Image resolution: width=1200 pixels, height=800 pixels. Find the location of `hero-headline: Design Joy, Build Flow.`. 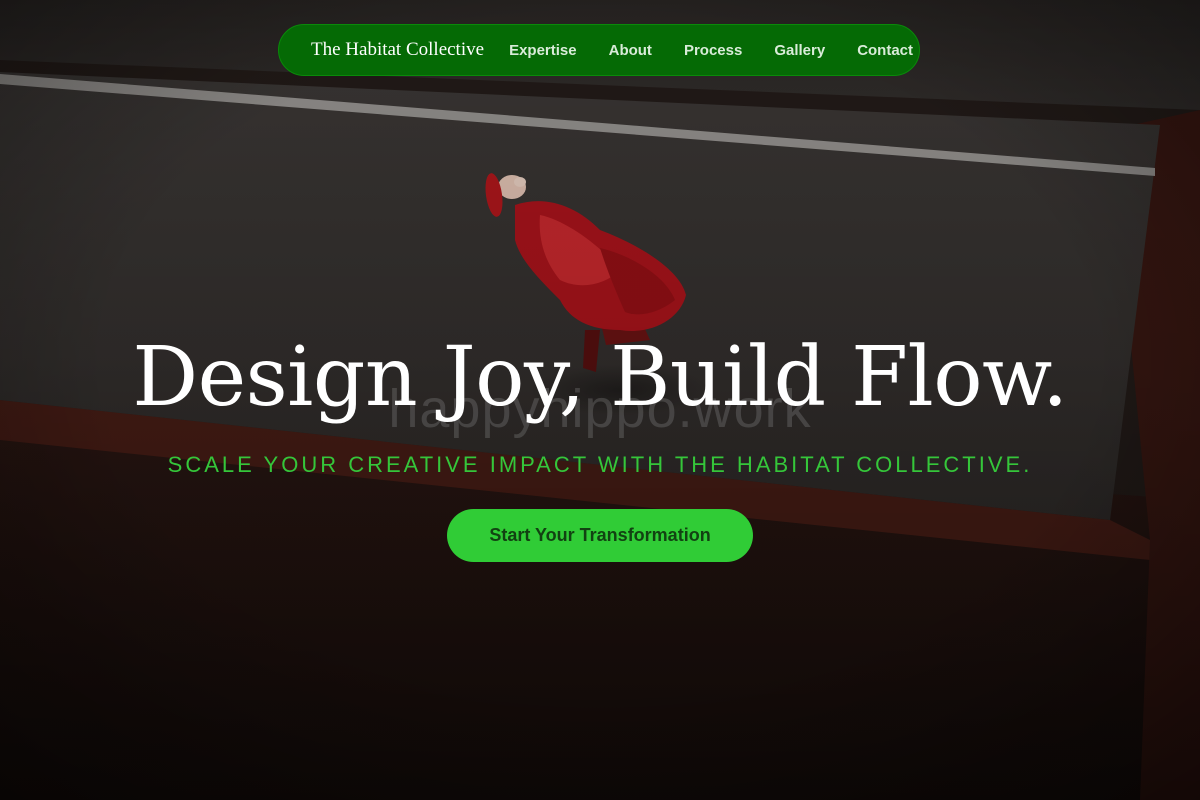

hero-headline: Design Joy, Build Flow. is located at coordinates (600, 377).